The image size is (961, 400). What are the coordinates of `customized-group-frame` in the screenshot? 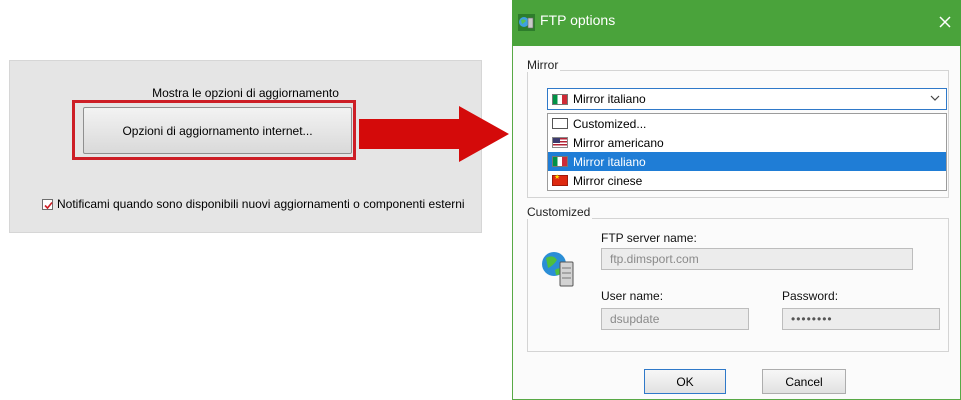 It's located at (738, 285).